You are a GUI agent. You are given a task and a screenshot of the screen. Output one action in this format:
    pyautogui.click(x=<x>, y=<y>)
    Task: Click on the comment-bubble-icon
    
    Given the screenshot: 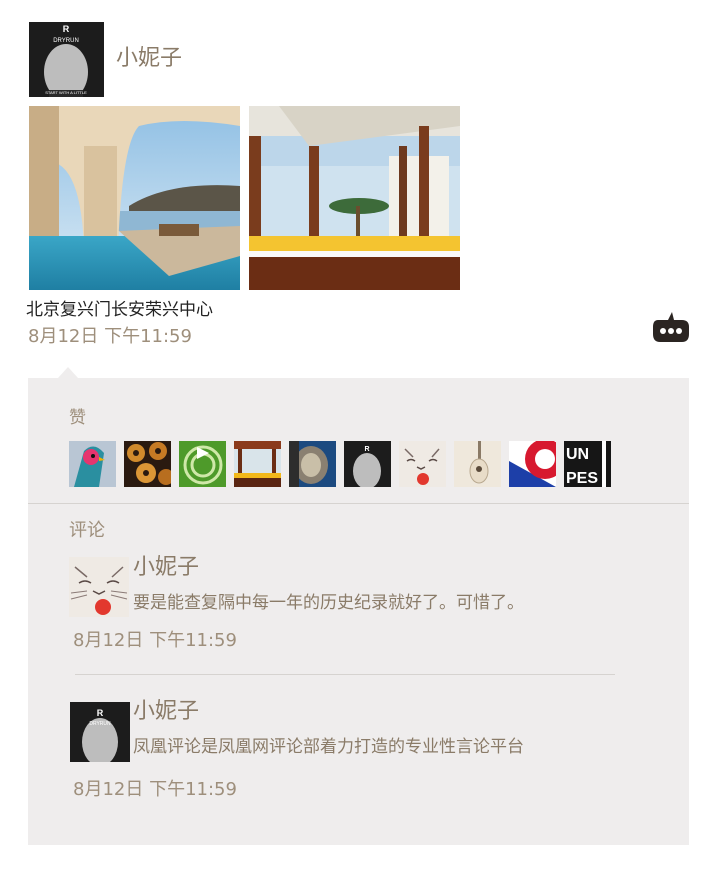 What is the action you would take?
    pyautogui.click(x=671, y=327)
    